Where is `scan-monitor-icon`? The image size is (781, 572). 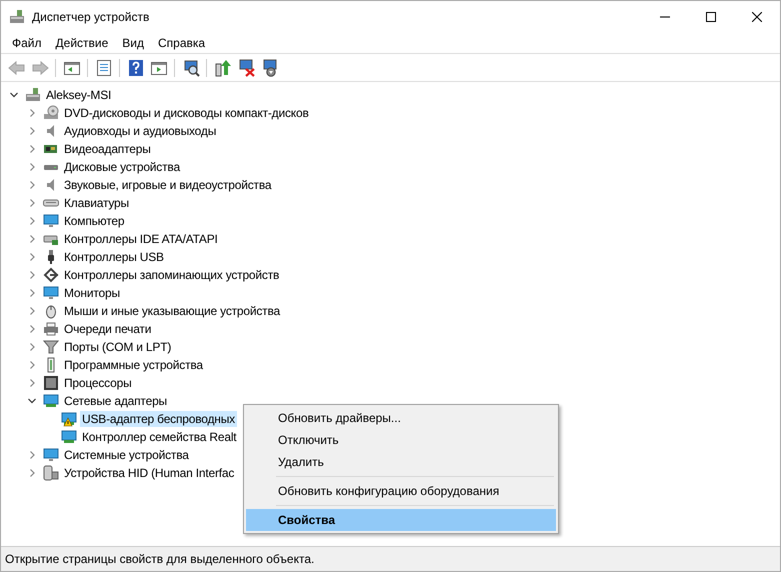 scan-monitor-icon is located at coordinates (191, 67).